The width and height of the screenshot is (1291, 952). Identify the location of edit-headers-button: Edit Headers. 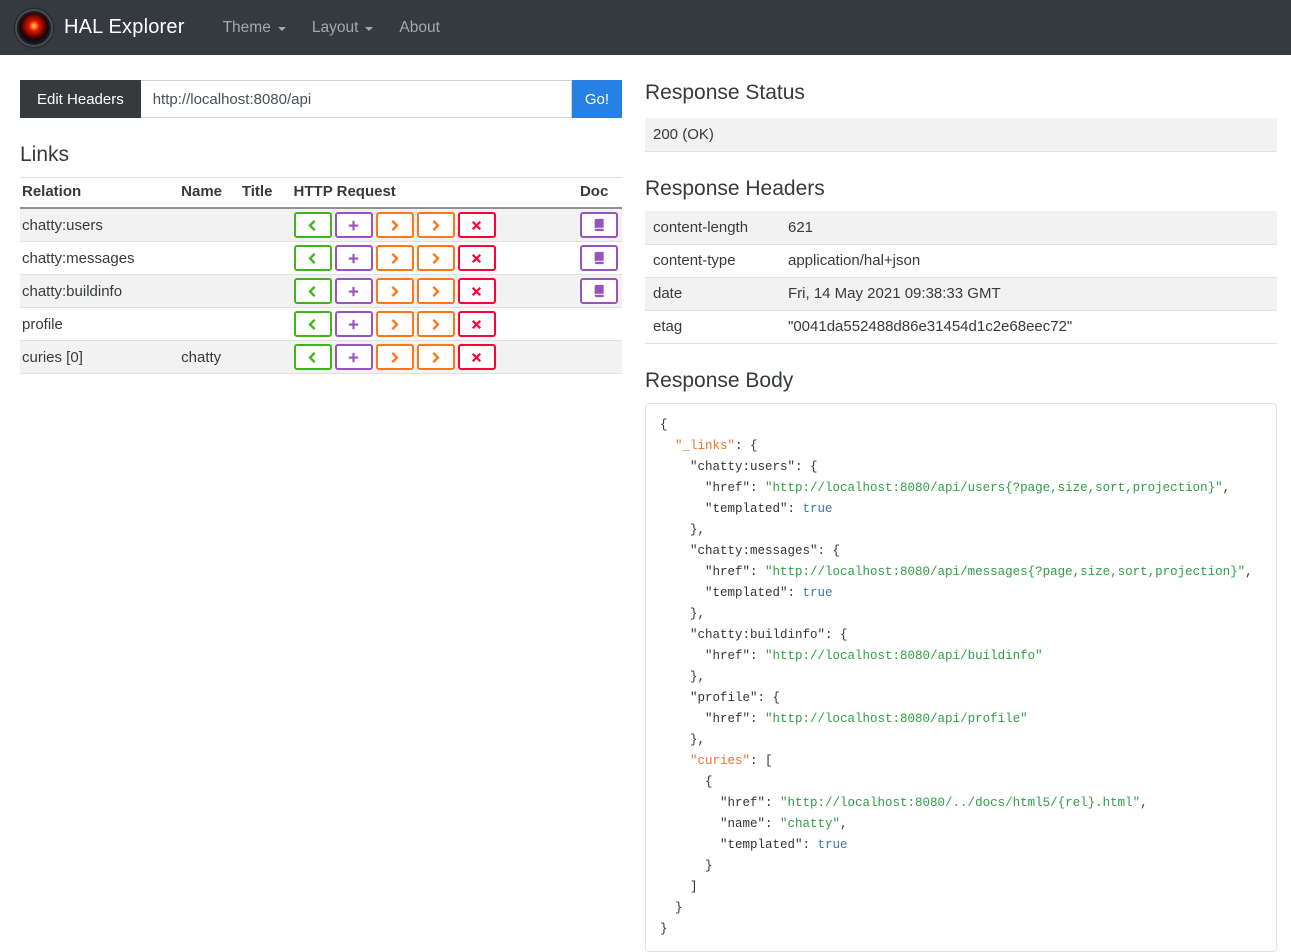
(80, 99).